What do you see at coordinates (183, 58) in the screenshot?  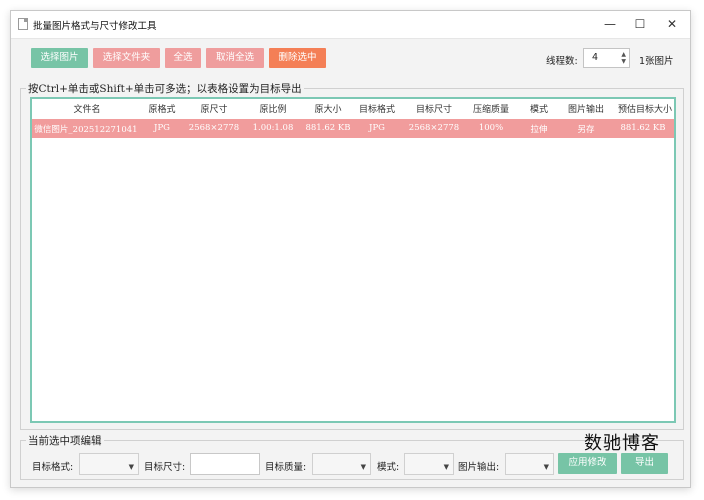 I see `select-all-button: 全选` at bounding box center [183, 58].